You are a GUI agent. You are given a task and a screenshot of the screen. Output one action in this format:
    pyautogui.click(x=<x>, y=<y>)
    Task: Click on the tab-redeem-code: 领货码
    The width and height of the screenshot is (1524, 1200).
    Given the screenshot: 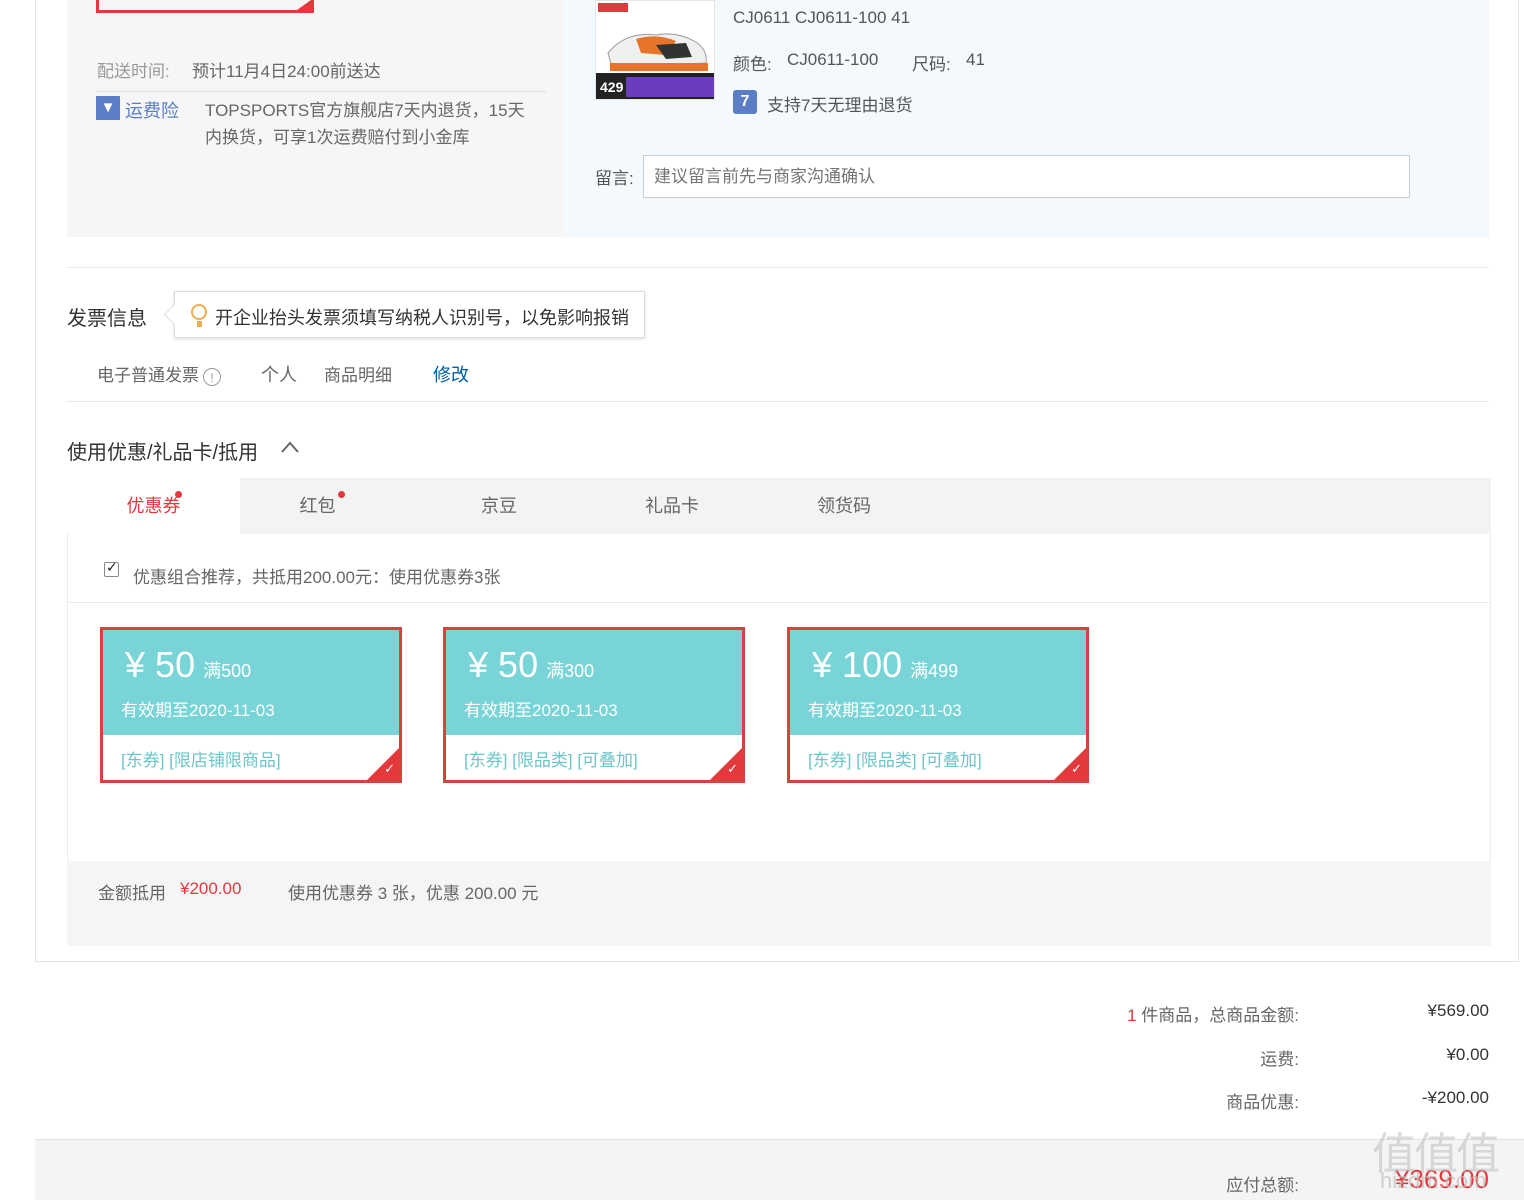 What is the action you would take?
    pyautogui.click(x=844, y=506)
    